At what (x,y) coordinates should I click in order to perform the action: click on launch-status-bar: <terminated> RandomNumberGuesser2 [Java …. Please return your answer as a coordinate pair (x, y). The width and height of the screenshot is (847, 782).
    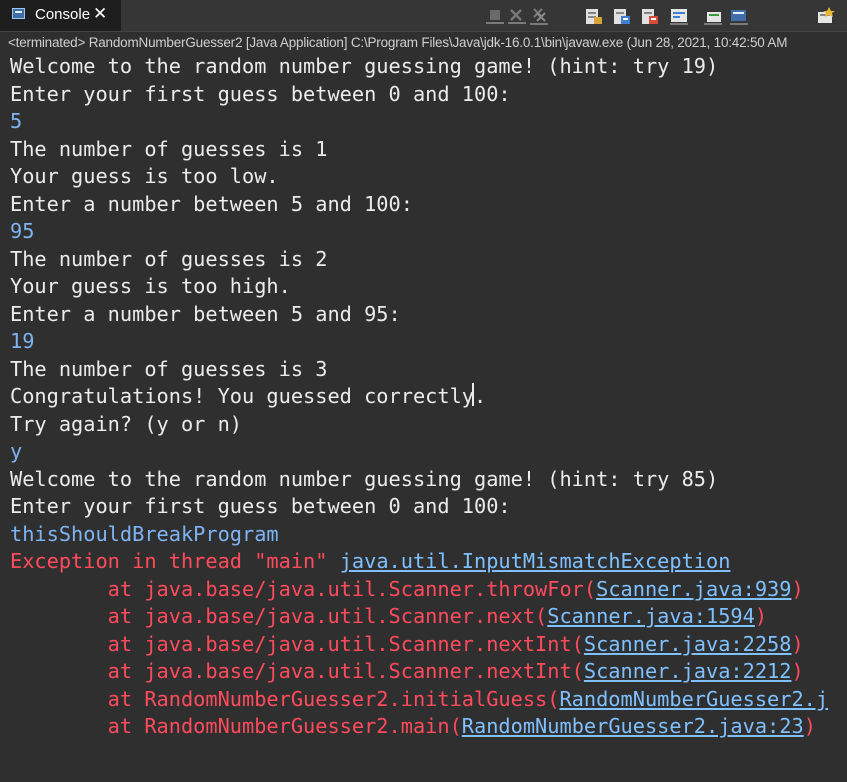
    Looking at the image, I should click on (423, 42).